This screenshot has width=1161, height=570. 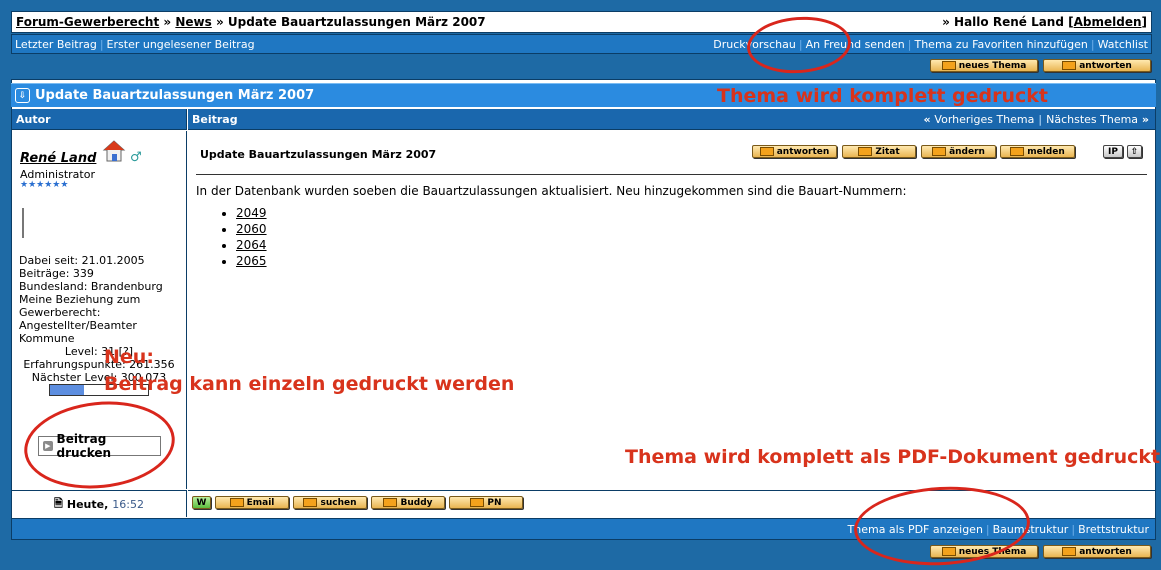 I want to click on bauart-link: 2064, so click(x=251, y=245).